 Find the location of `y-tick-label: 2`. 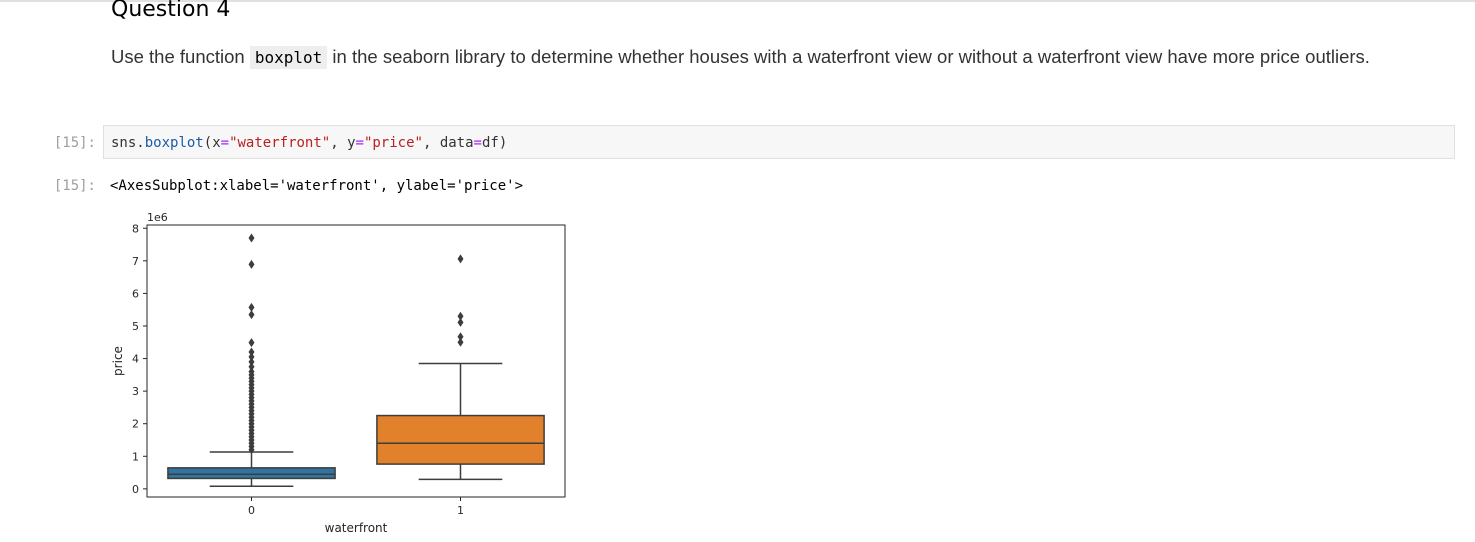

y-tick-label: 2 is located at coordinates (135, 424).